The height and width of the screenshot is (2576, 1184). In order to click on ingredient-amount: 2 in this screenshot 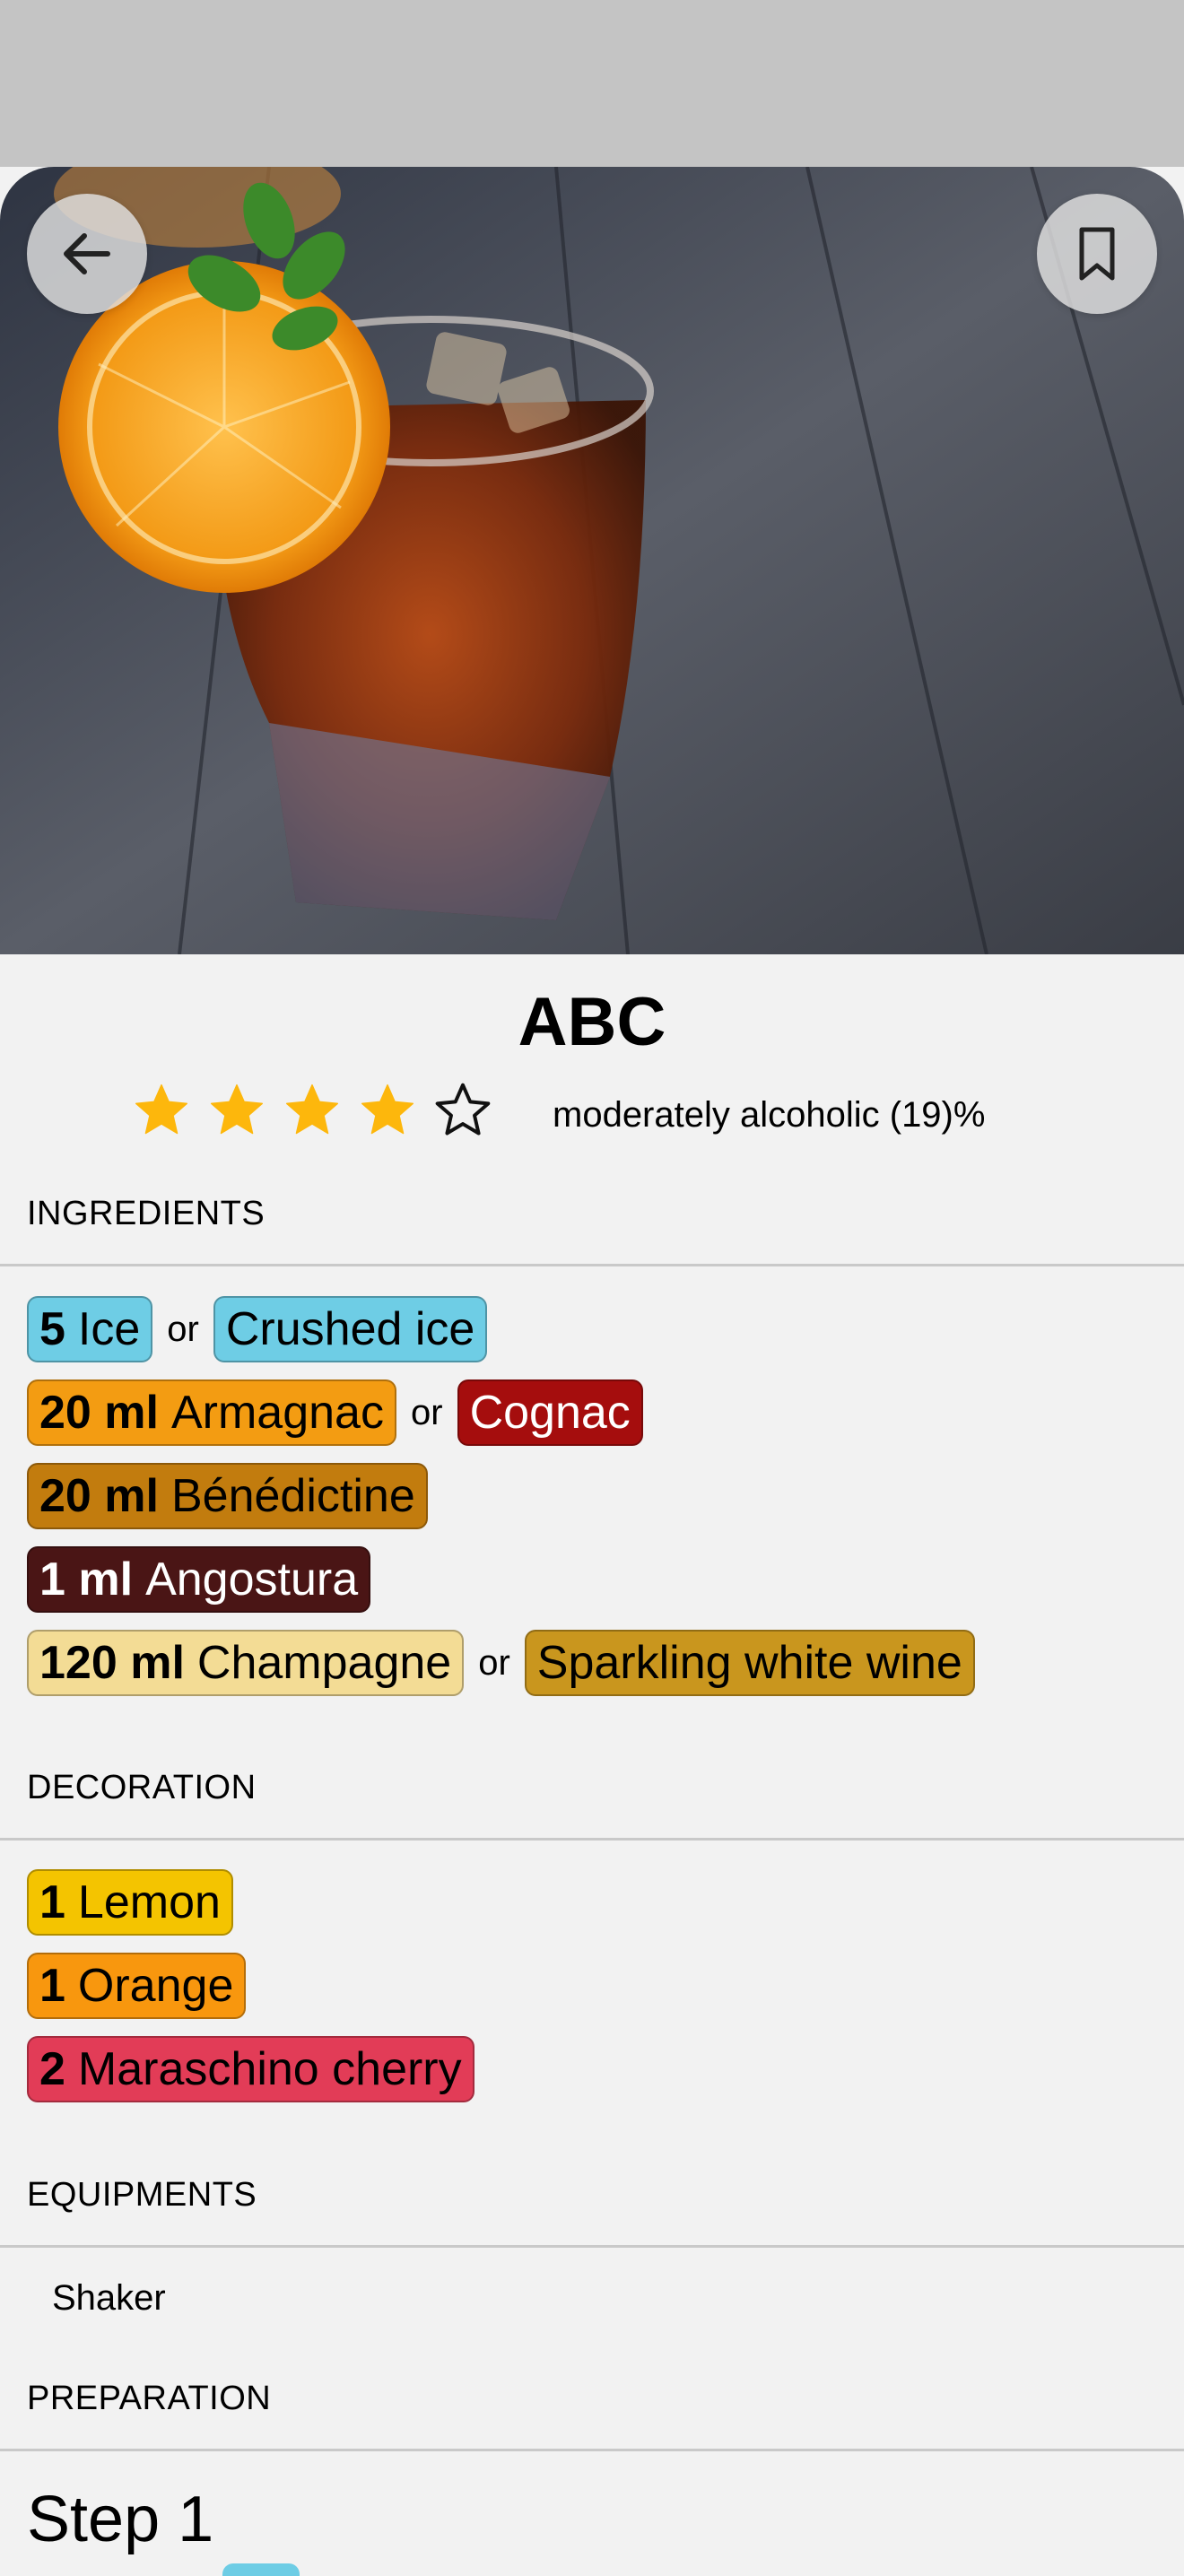, I will do `click(52, 2069)`.